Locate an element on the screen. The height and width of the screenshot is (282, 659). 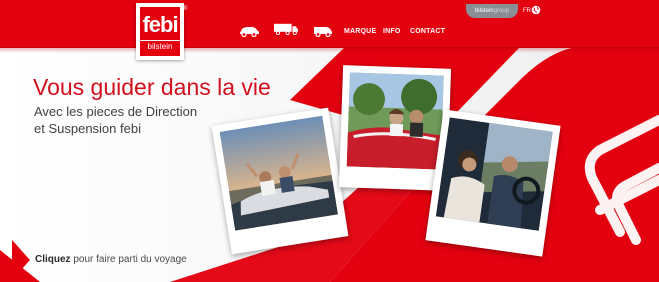
globe-icon is located at coordinates (536, 10).